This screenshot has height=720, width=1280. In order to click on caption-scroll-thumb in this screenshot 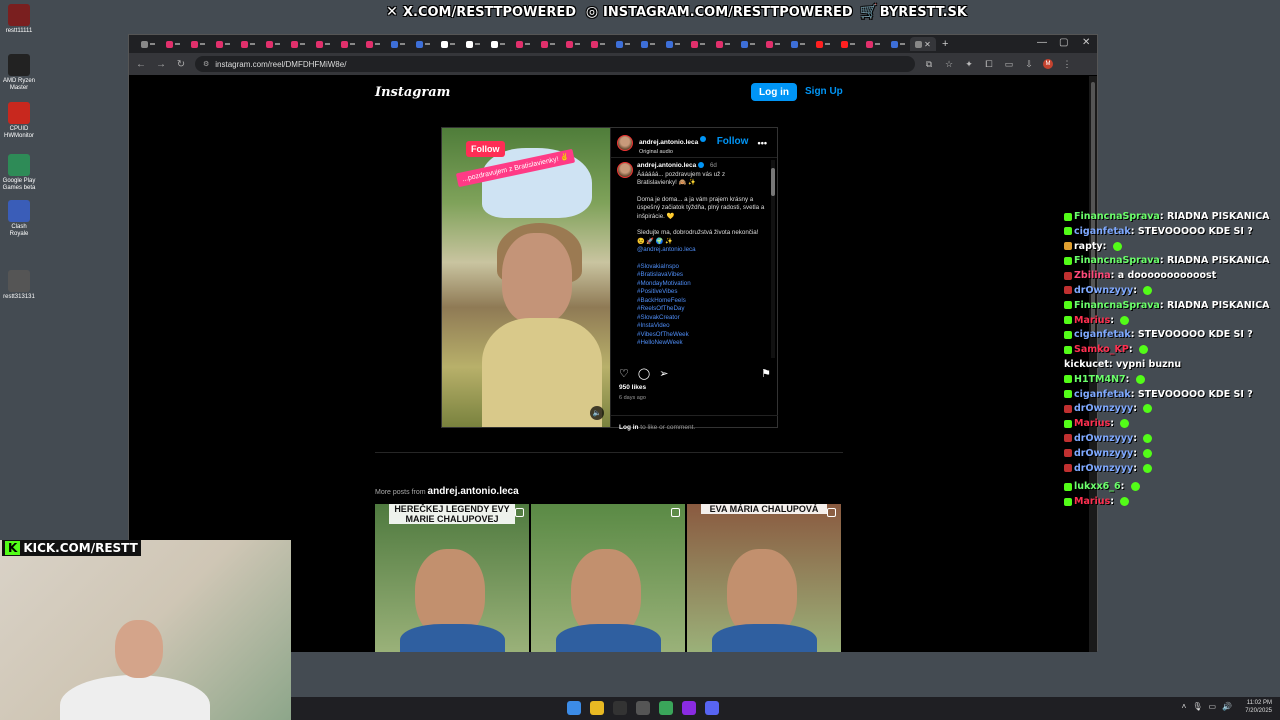, I will do `click(773, 182)`.